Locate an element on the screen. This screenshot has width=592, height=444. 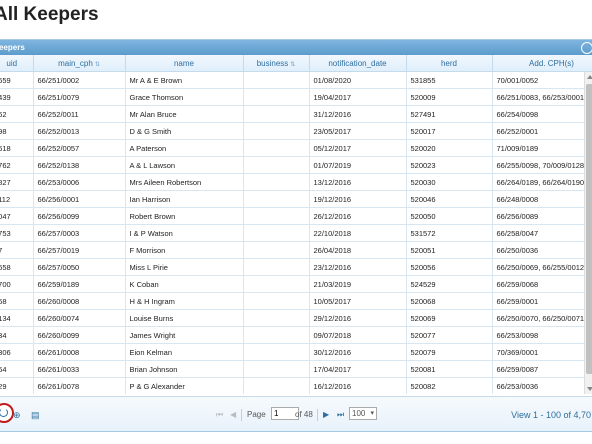
vertical-scrollbar is located at coordinates (588, 233).